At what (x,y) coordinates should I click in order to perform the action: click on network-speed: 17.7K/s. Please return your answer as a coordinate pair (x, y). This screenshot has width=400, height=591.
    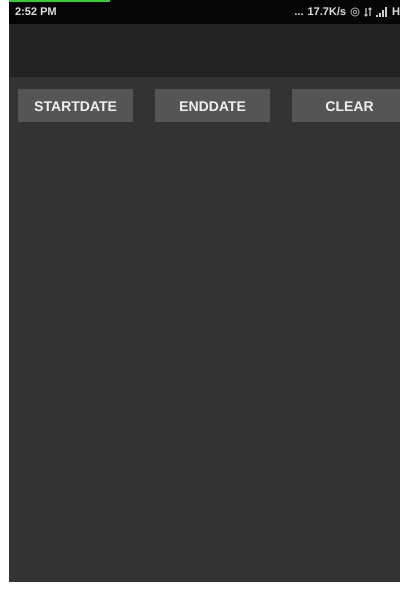
    Looking at the image, I should click on (327, 12).